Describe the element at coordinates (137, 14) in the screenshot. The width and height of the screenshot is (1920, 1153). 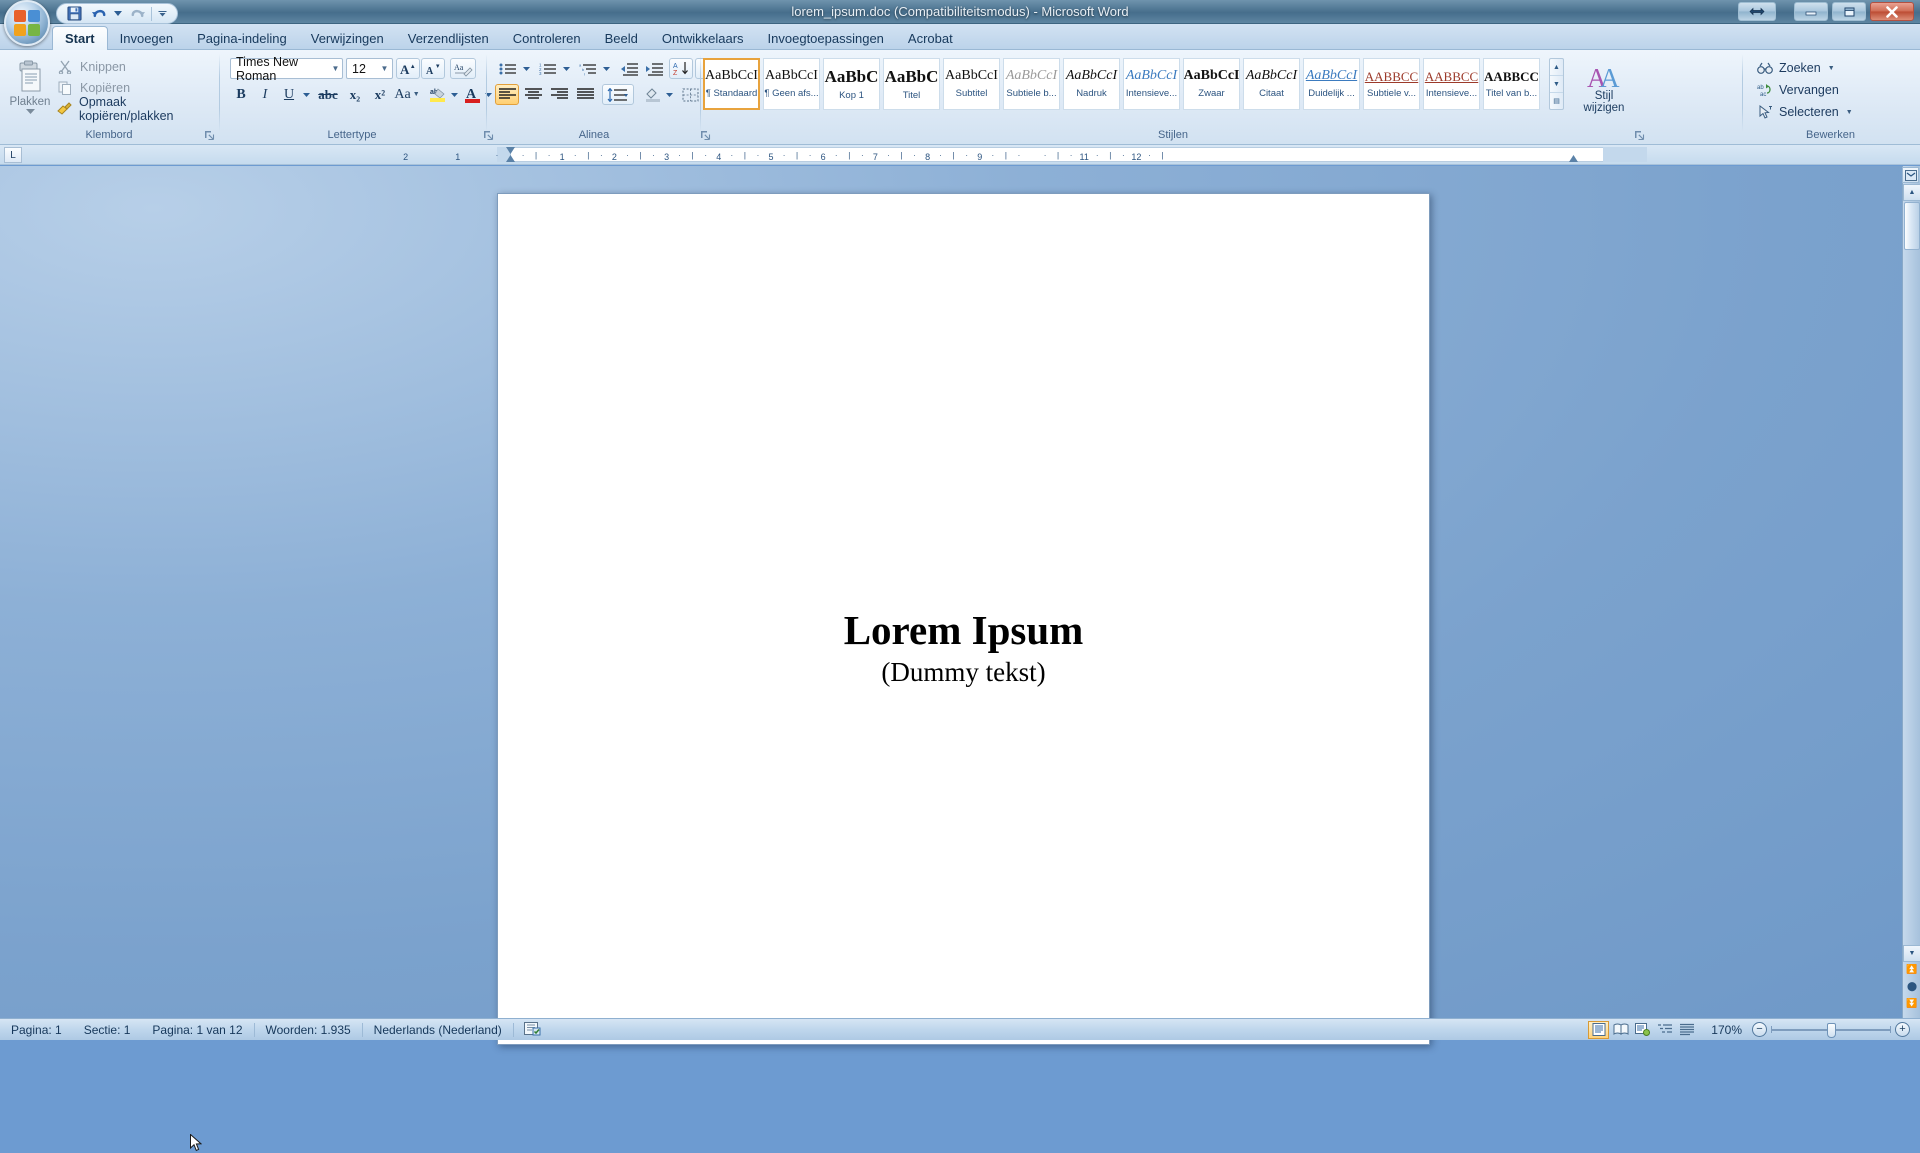
I see `redo-icon` at that location.